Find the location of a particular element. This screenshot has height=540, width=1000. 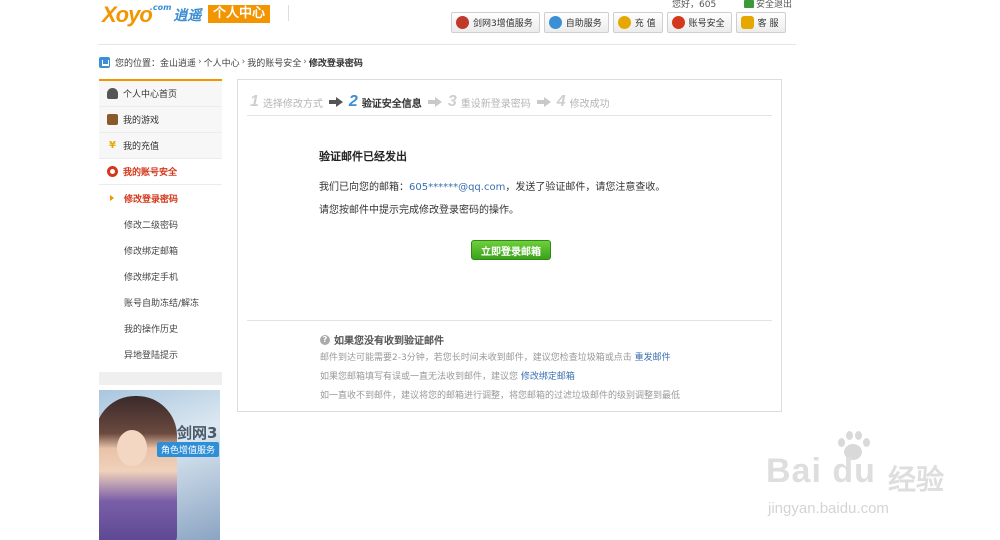

sidebar-sub-operation-history: 我的操作历史 is located at coordinates (160, 328).